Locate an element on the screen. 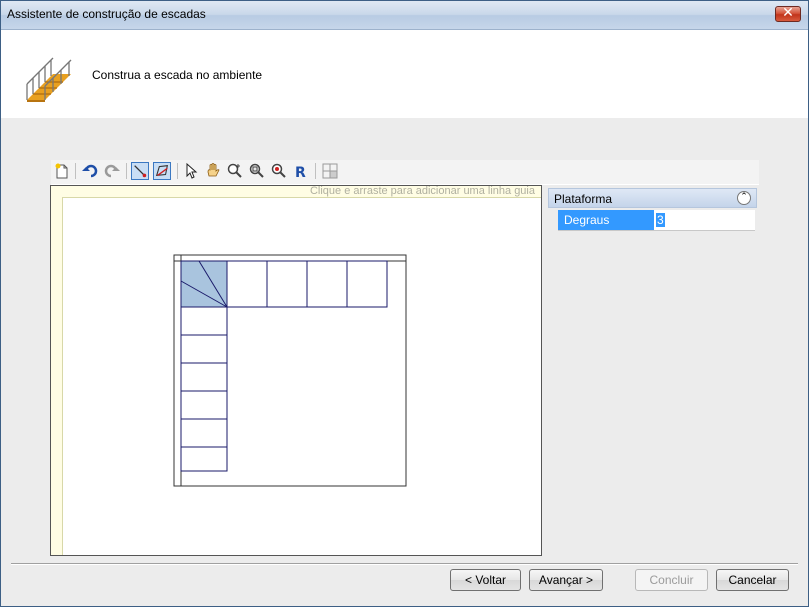  collapse-button: ⌃ is located at coordinates (744, 198).